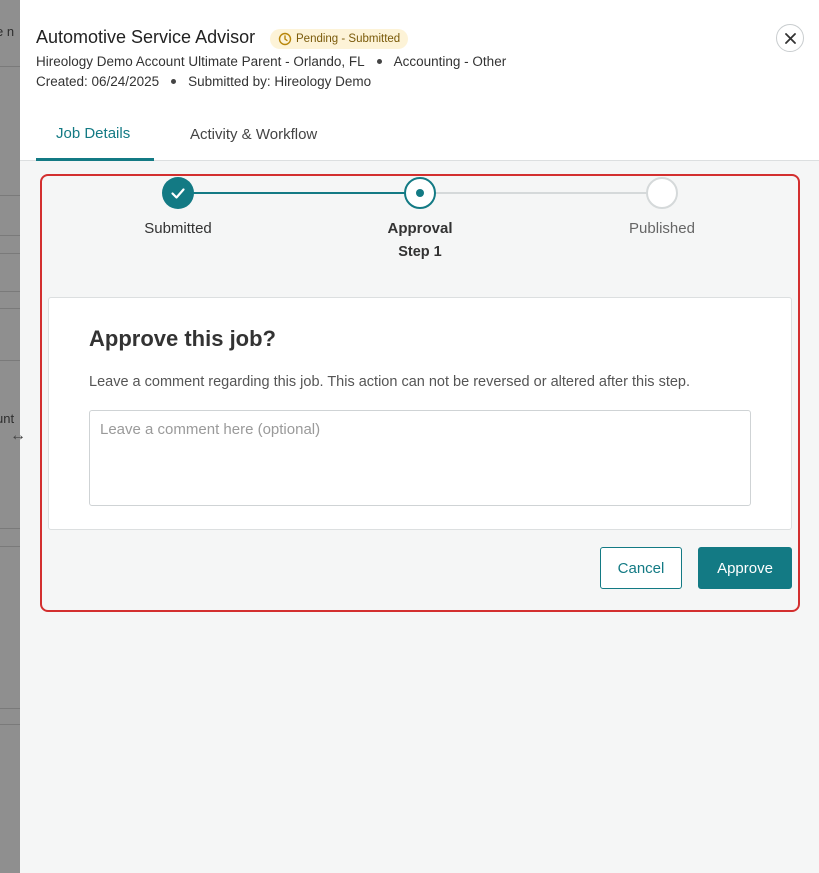  I want to click on background-partial-text: unt, so click(7, 418).